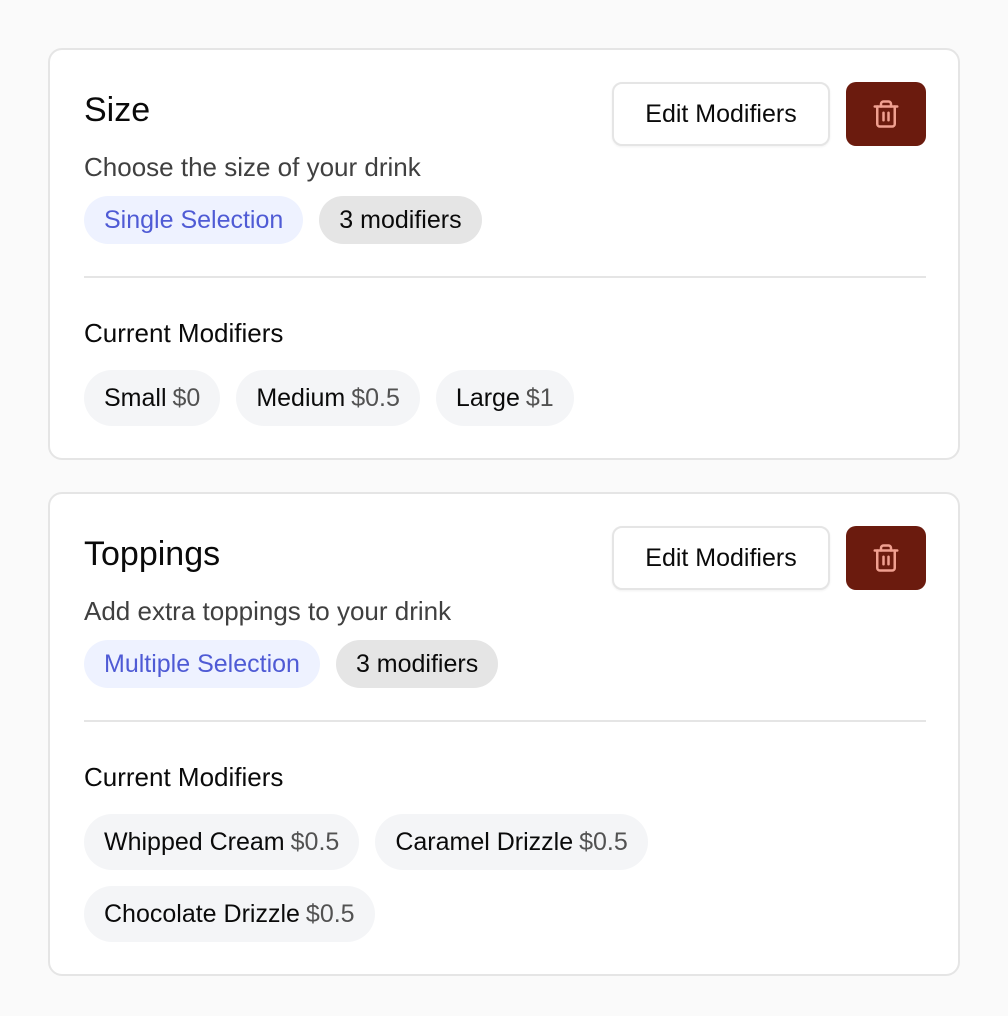 The height and width of the screenshot is (1016, 1008). What do you see at coordinates (487, 398) in the screenshot?
I see `modifier-name: Large` at bounding box center [487, 398].